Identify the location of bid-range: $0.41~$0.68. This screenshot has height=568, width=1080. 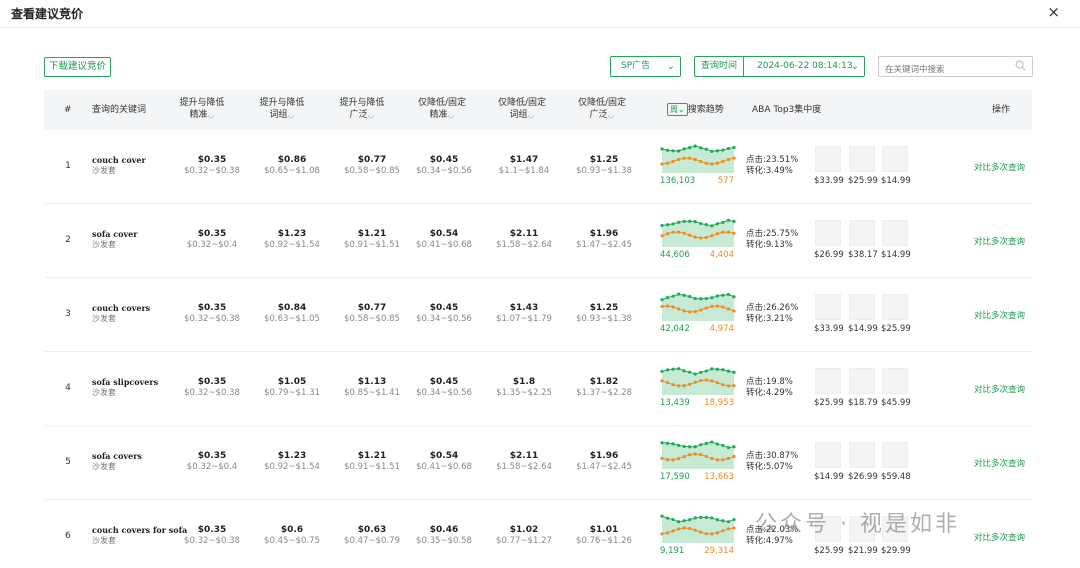
(444, 245).